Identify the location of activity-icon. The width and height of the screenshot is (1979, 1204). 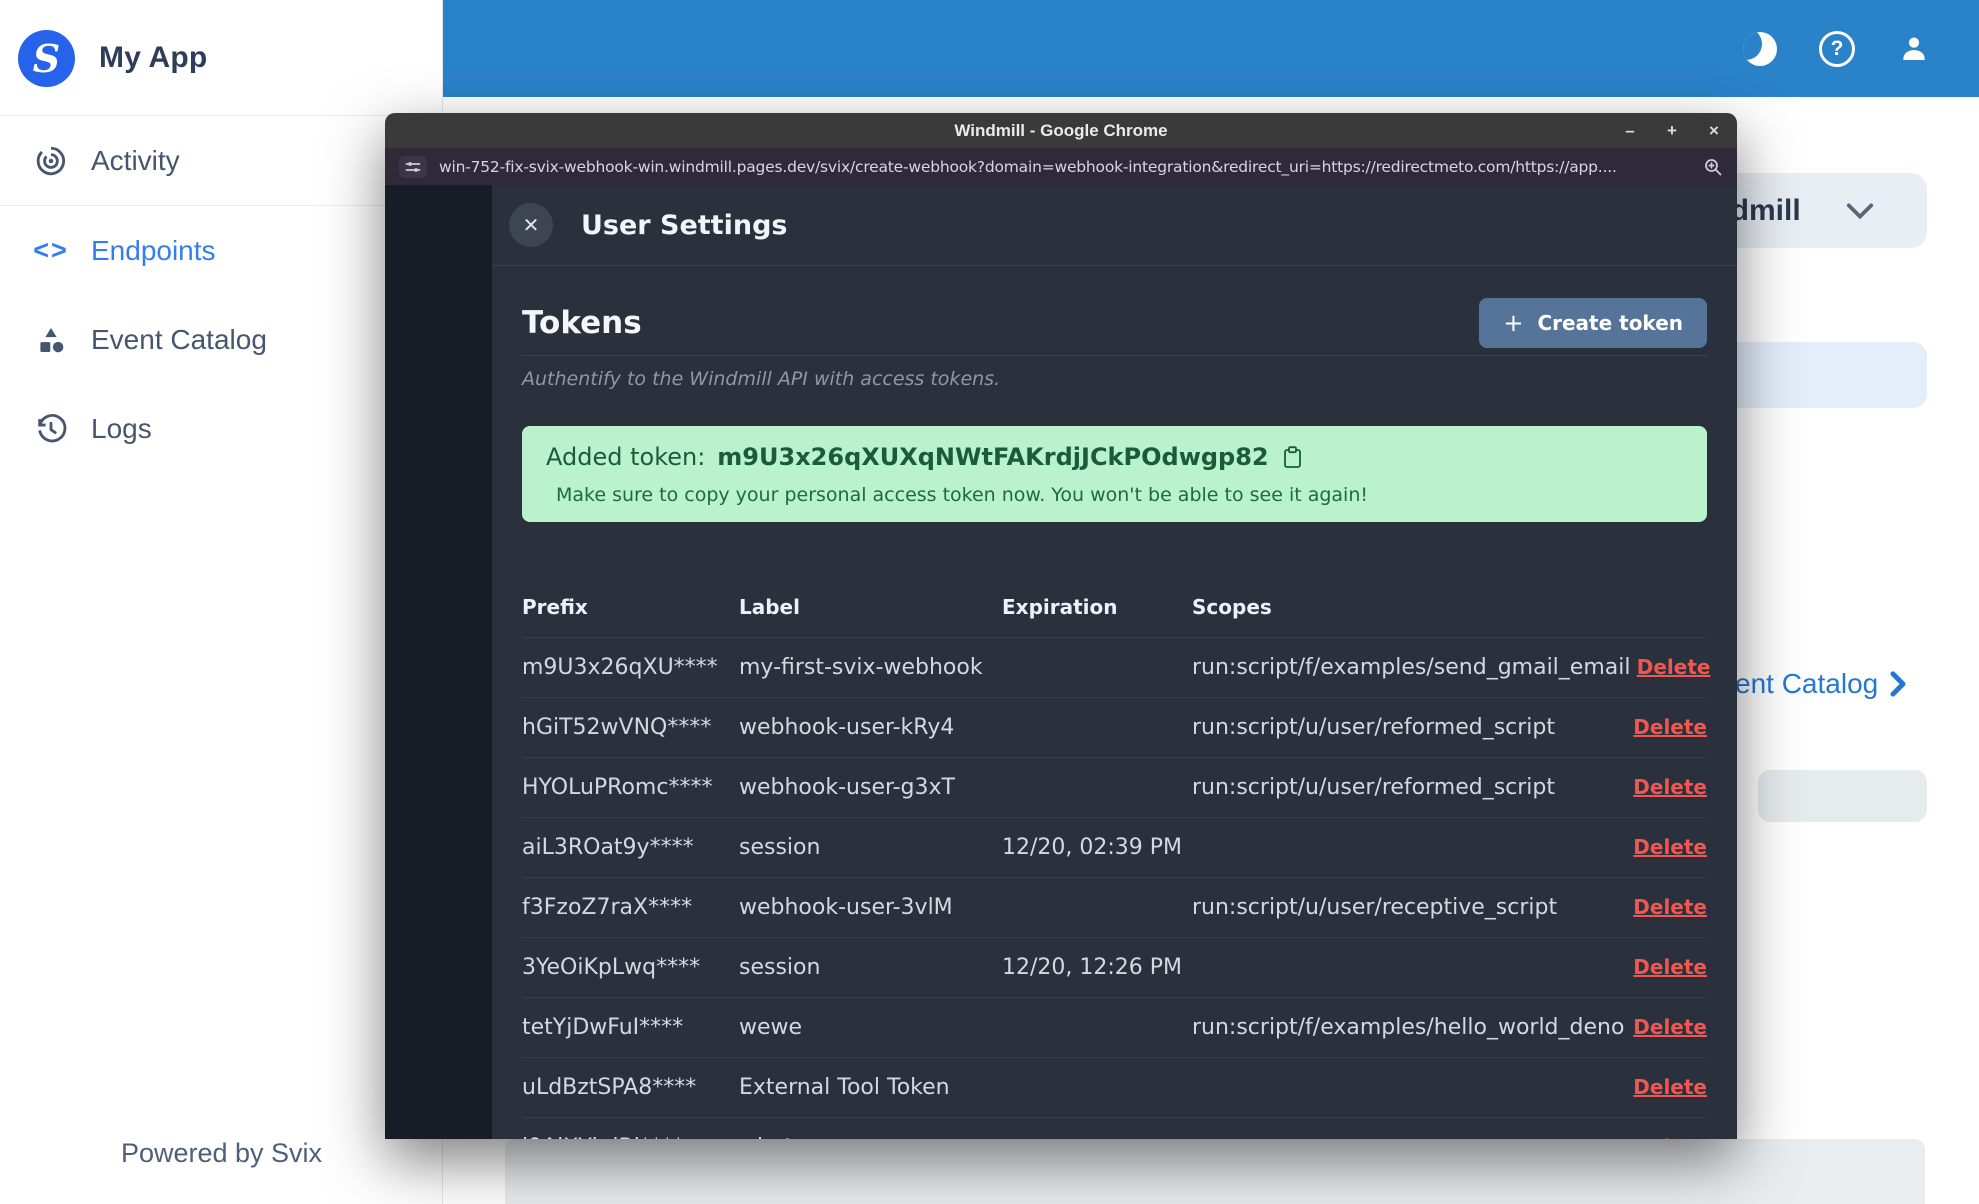
(51, 161).